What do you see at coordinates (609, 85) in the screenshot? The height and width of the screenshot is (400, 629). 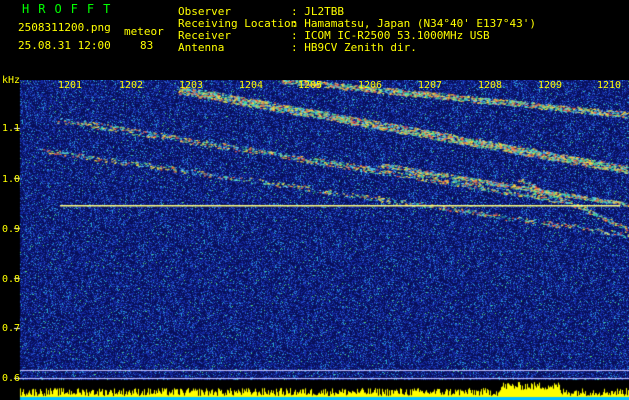 I see `x-tick-label: 1210` at bounding box center [609, 85].